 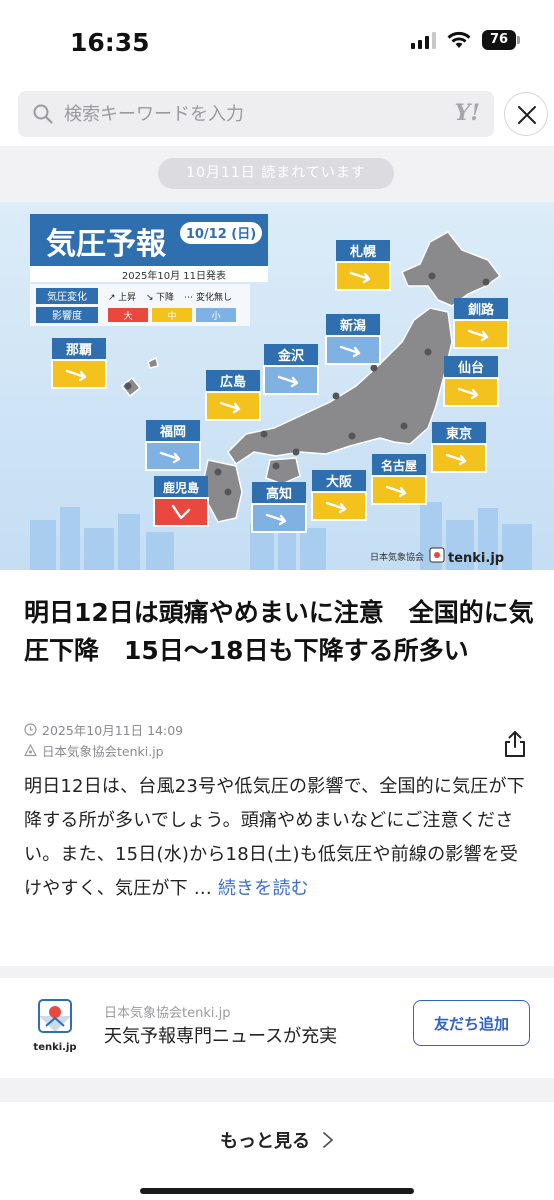 I want to click on clock-icon, so click(x=30, y=729).